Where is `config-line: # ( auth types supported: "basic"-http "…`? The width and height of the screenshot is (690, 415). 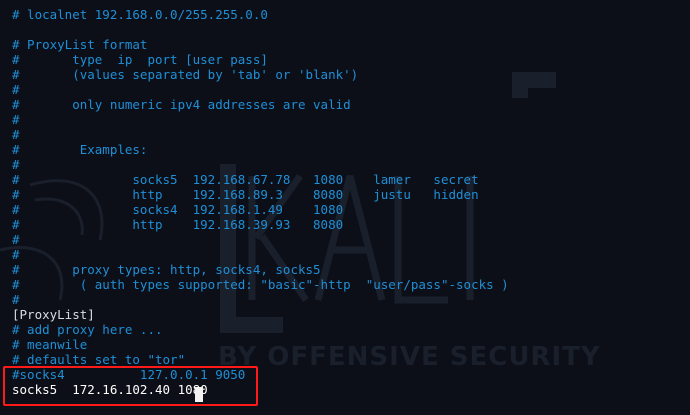 config-line: # ( auth types supported: "basic"-http "… is located at coordinates (260, 284).